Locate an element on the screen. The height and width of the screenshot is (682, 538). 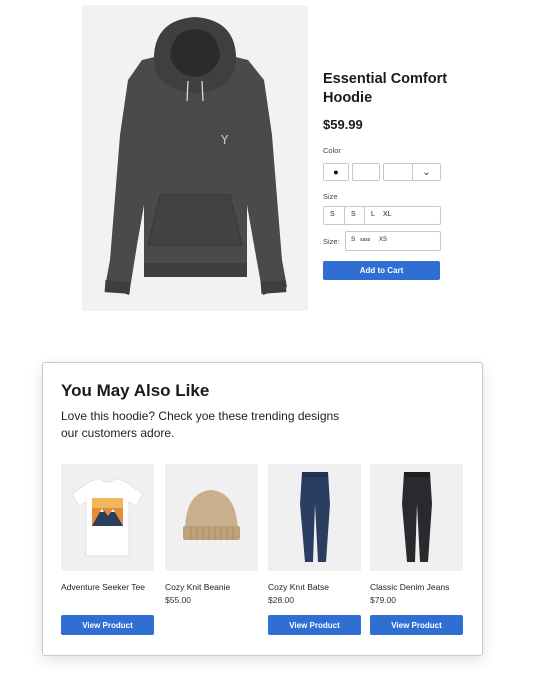
product-price-jeans-1: $28.00 is located at coordinates (281, 600).